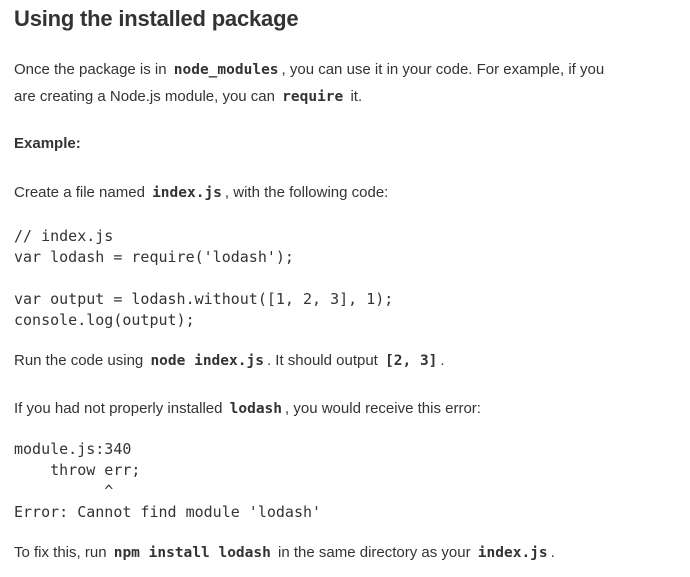  What do you see at coordinates (374, 552) in the screenshot?
I see `fix-text: in the same directory as your` at bounding box center [374, 552].